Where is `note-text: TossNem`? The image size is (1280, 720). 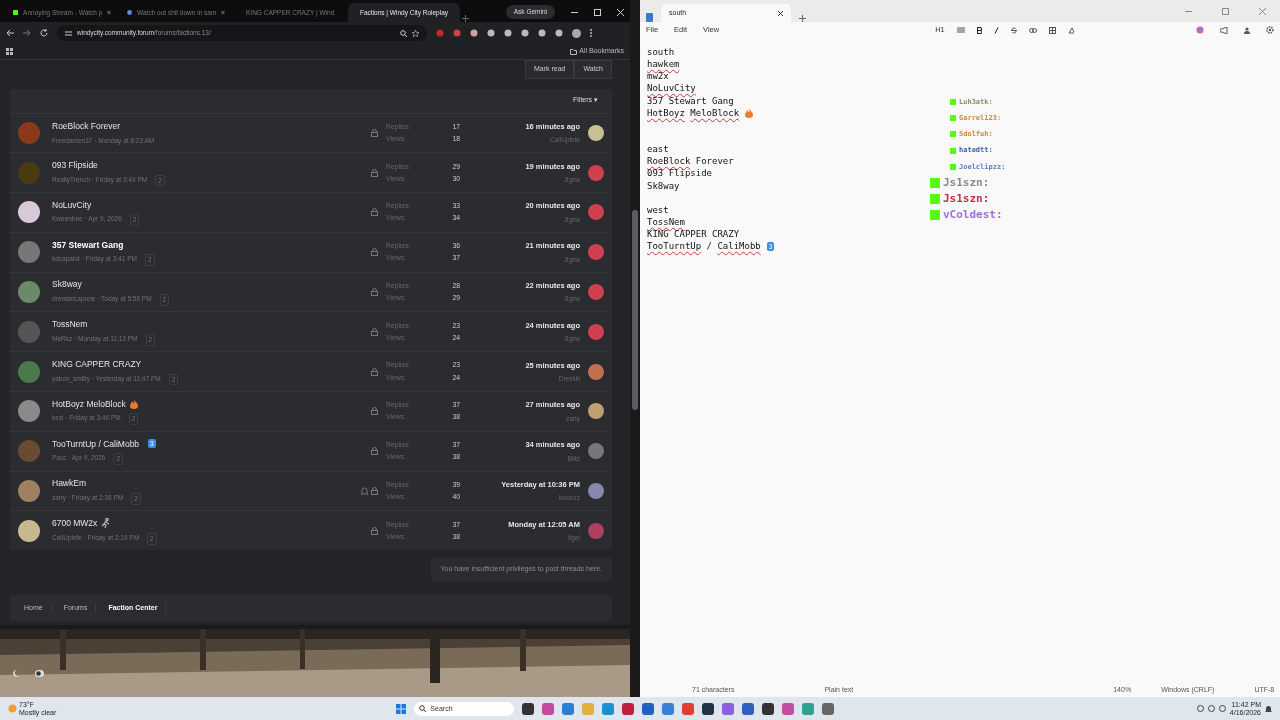 note-text: TossNem is located at coordinates (666, 222).